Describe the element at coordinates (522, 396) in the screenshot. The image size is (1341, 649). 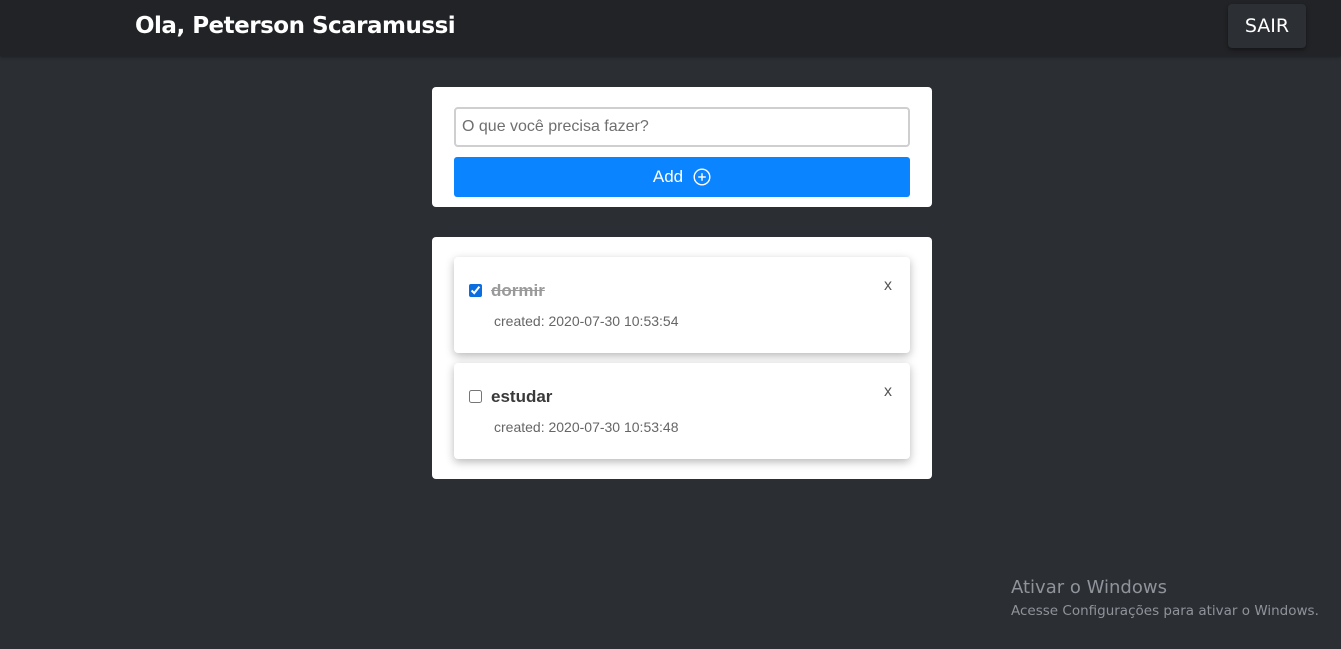
I see `task-title: estudar` at that location.